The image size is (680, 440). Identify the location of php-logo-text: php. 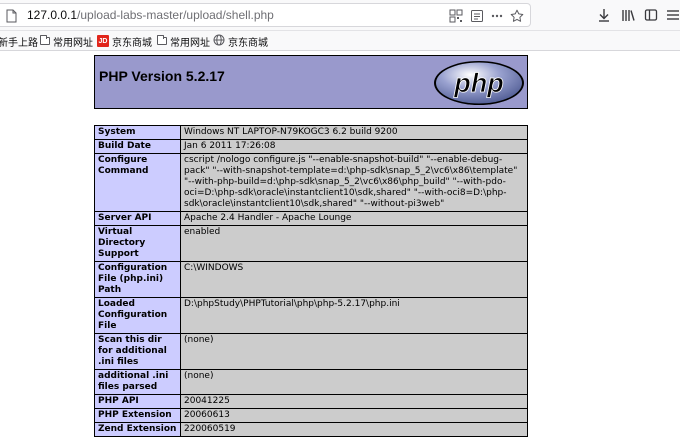
(478, 83).